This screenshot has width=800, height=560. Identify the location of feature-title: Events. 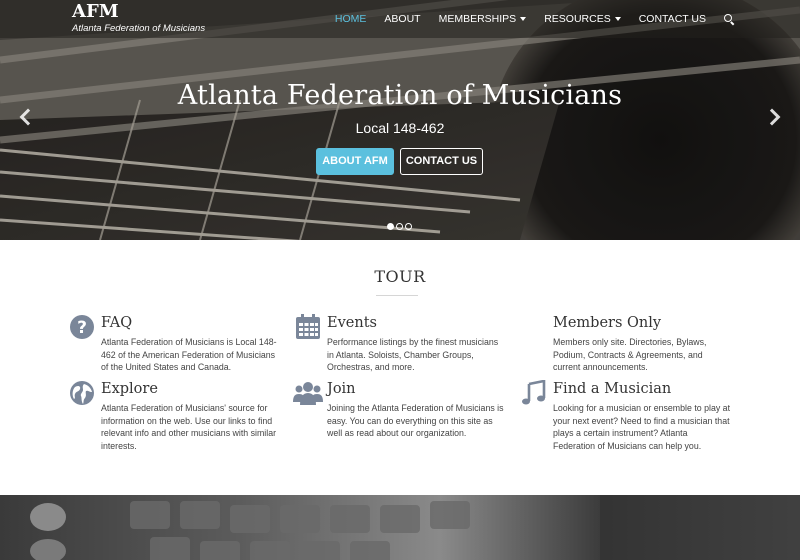
(416, 323).